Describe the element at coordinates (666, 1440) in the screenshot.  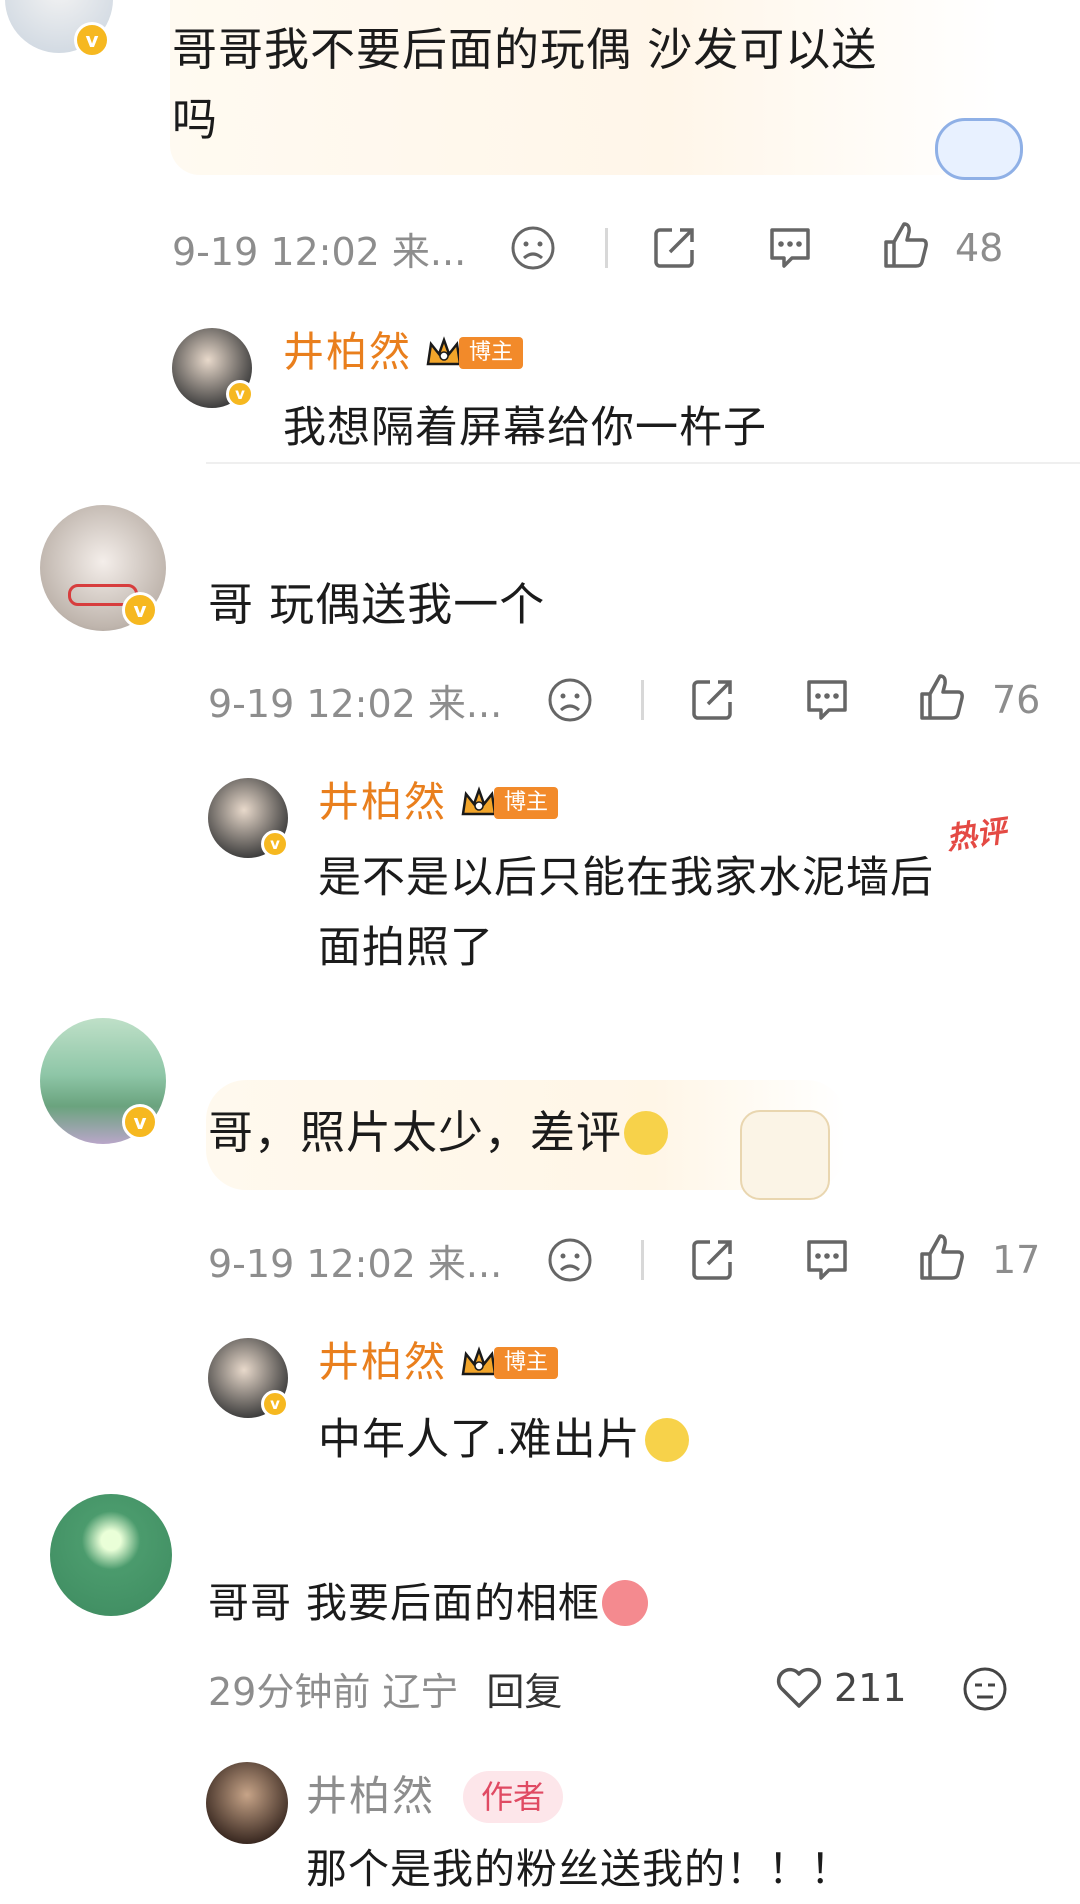
I see `smile-emoji-icon` at that location.